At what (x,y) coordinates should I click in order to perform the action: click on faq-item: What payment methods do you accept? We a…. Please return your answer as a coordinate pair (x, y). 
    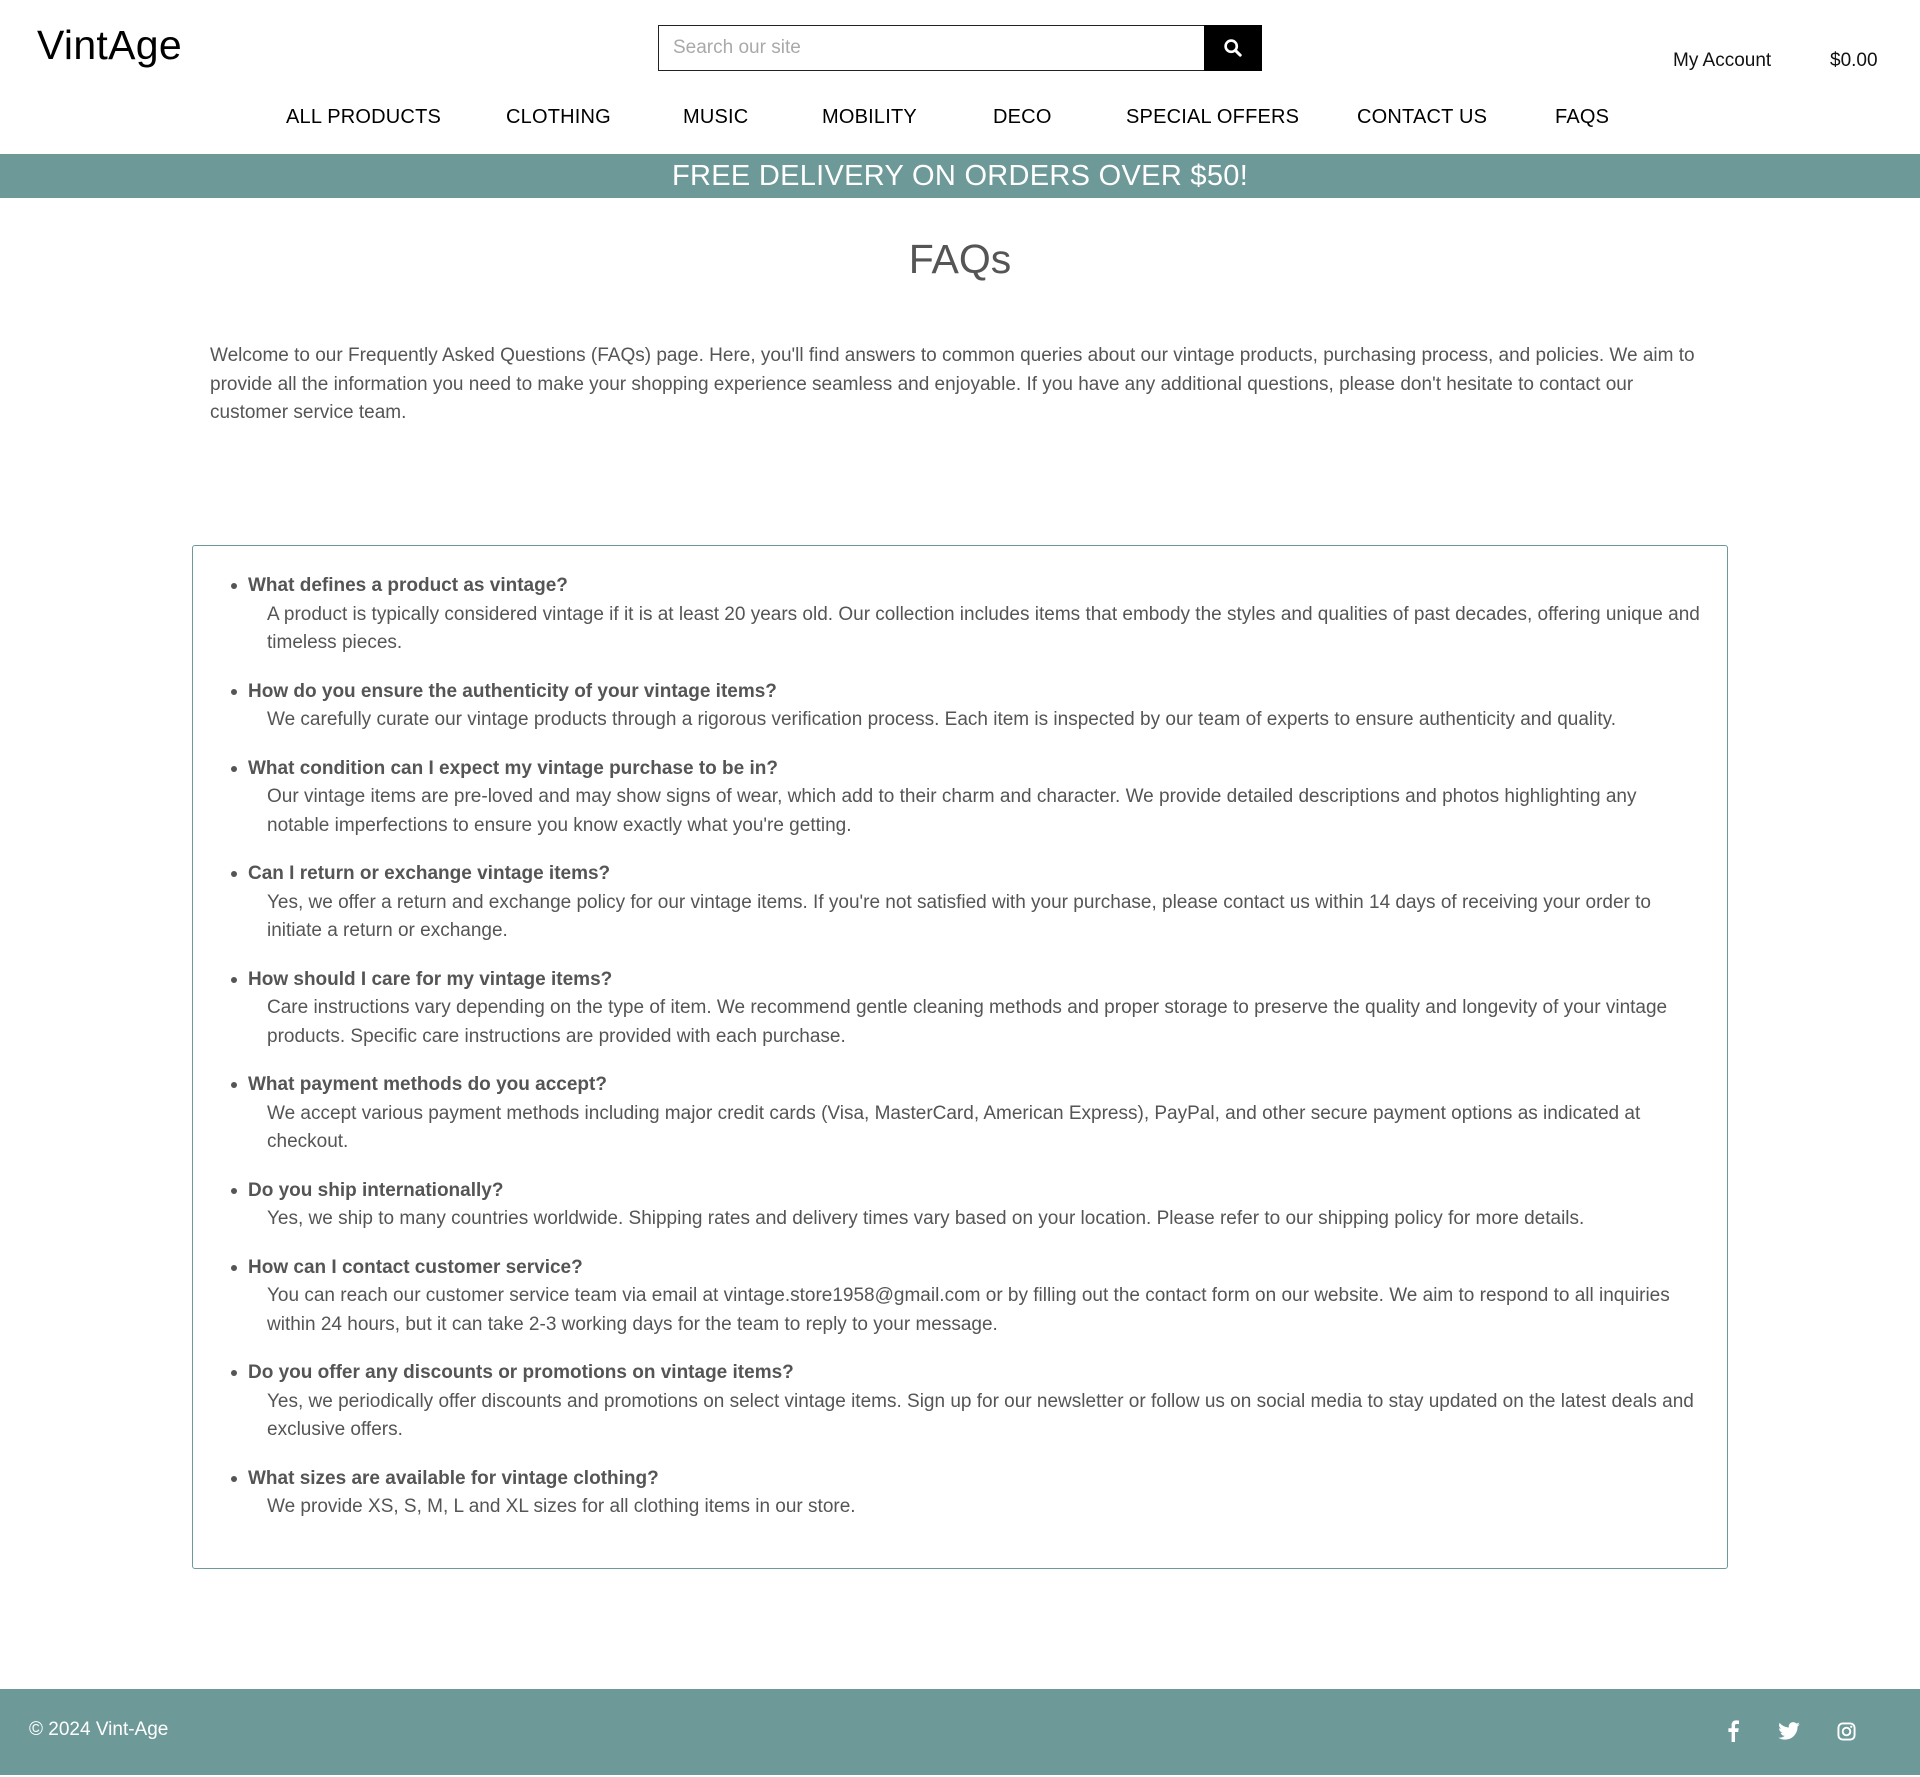
    Looking at the image, I should click on (967, 1114).